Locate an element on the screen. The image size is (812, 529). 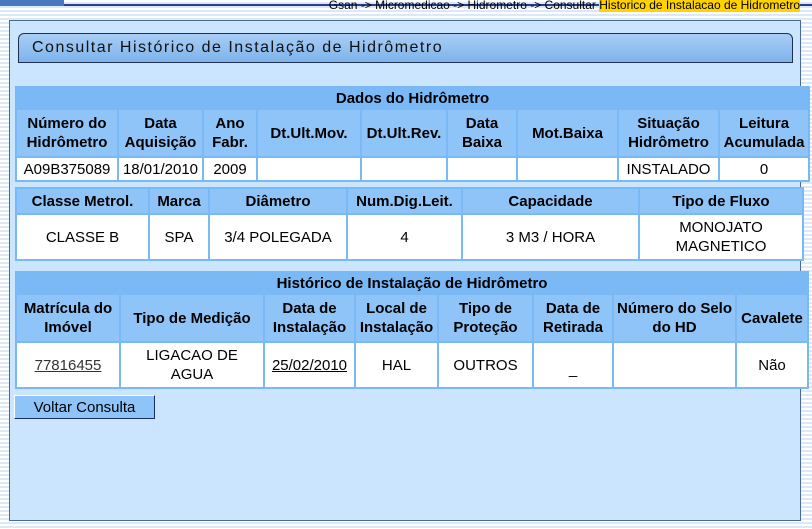
col-data-aquisicao: Data Aquisição is located at coordinates (160, 133).